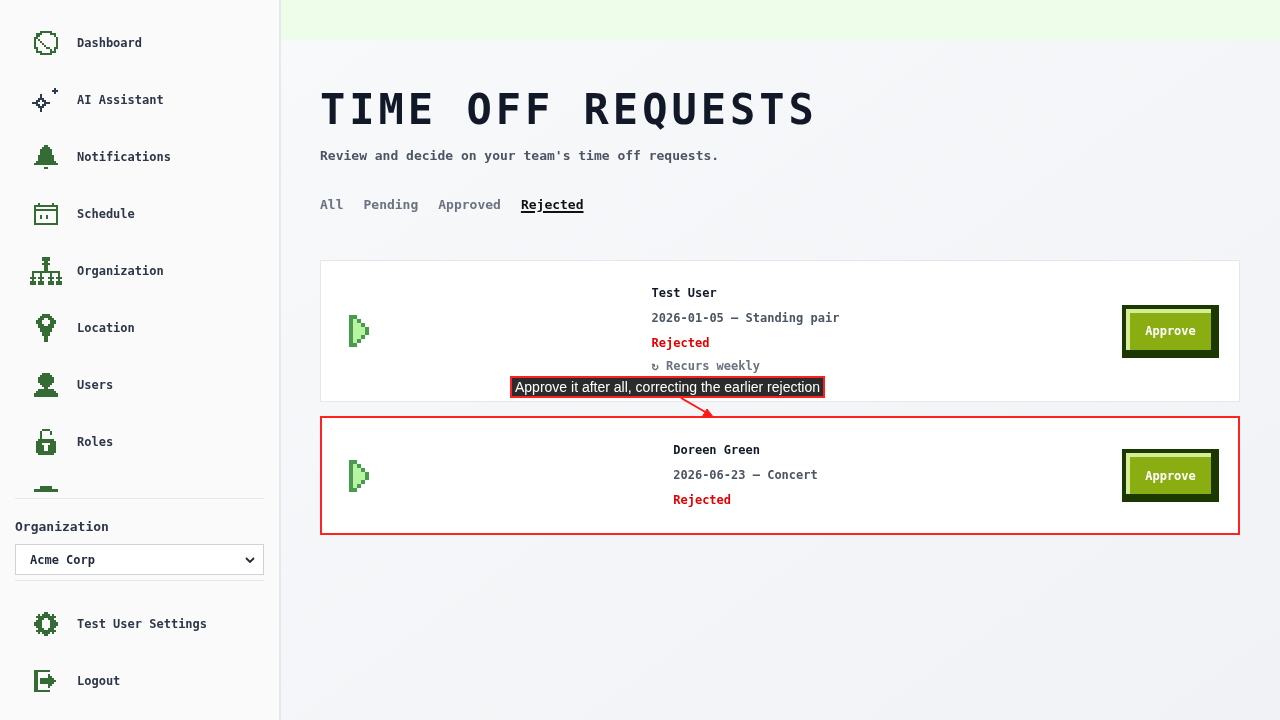 The image size is (1280, 720). Describe the element at coordinates (668, 387) in the screenshot. I see `callout-label: Approve it after all, correcting the earlier rejection` at that location.